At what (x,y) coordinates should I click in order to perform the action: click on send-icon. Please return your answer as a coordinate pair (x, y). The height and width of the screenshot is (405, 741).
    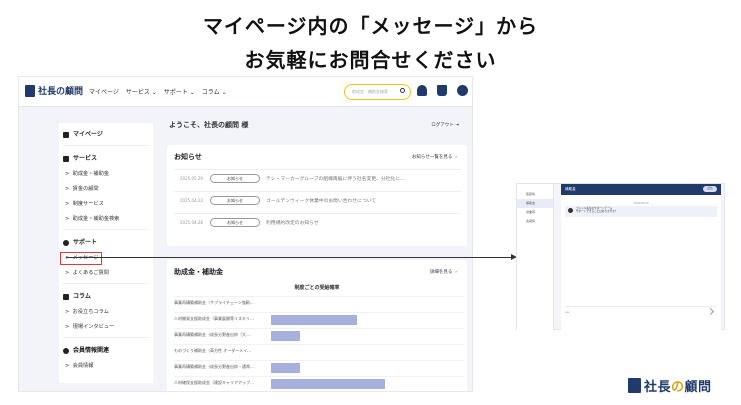
    Looking at the image, I should click on (710, 311).